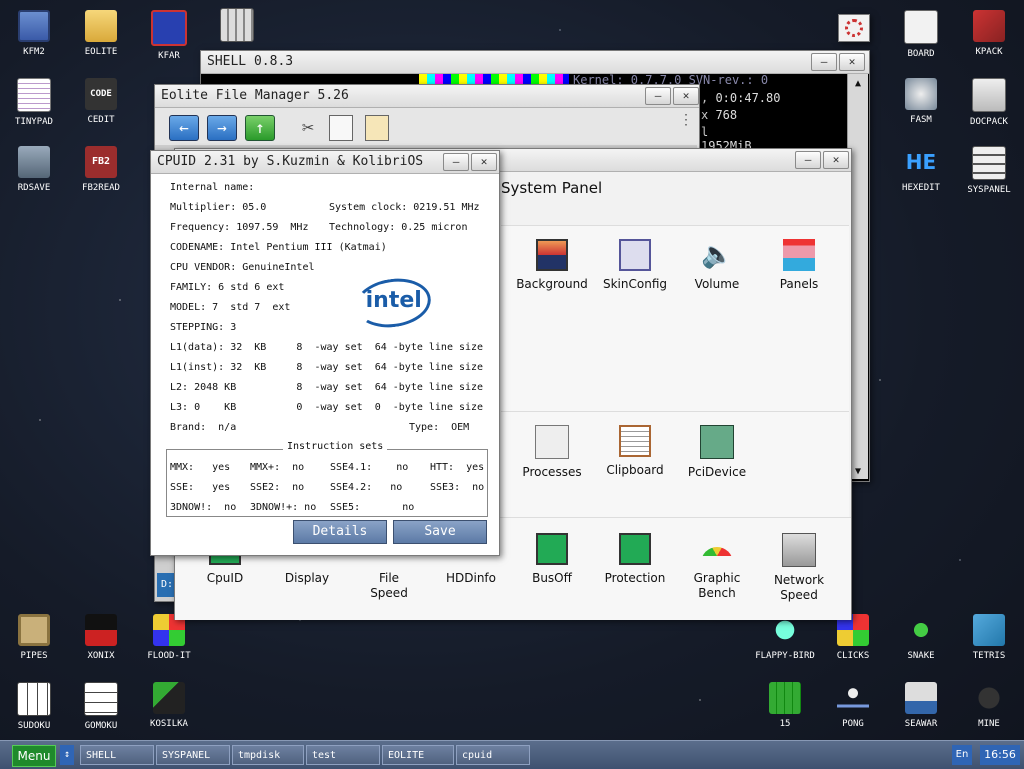  What do you see at coordinates (427, 96) in the screenshot?
I see `eolite-titlebar: Eolite File Manager 5.26 – ✕` at bounding box center [427, 96].